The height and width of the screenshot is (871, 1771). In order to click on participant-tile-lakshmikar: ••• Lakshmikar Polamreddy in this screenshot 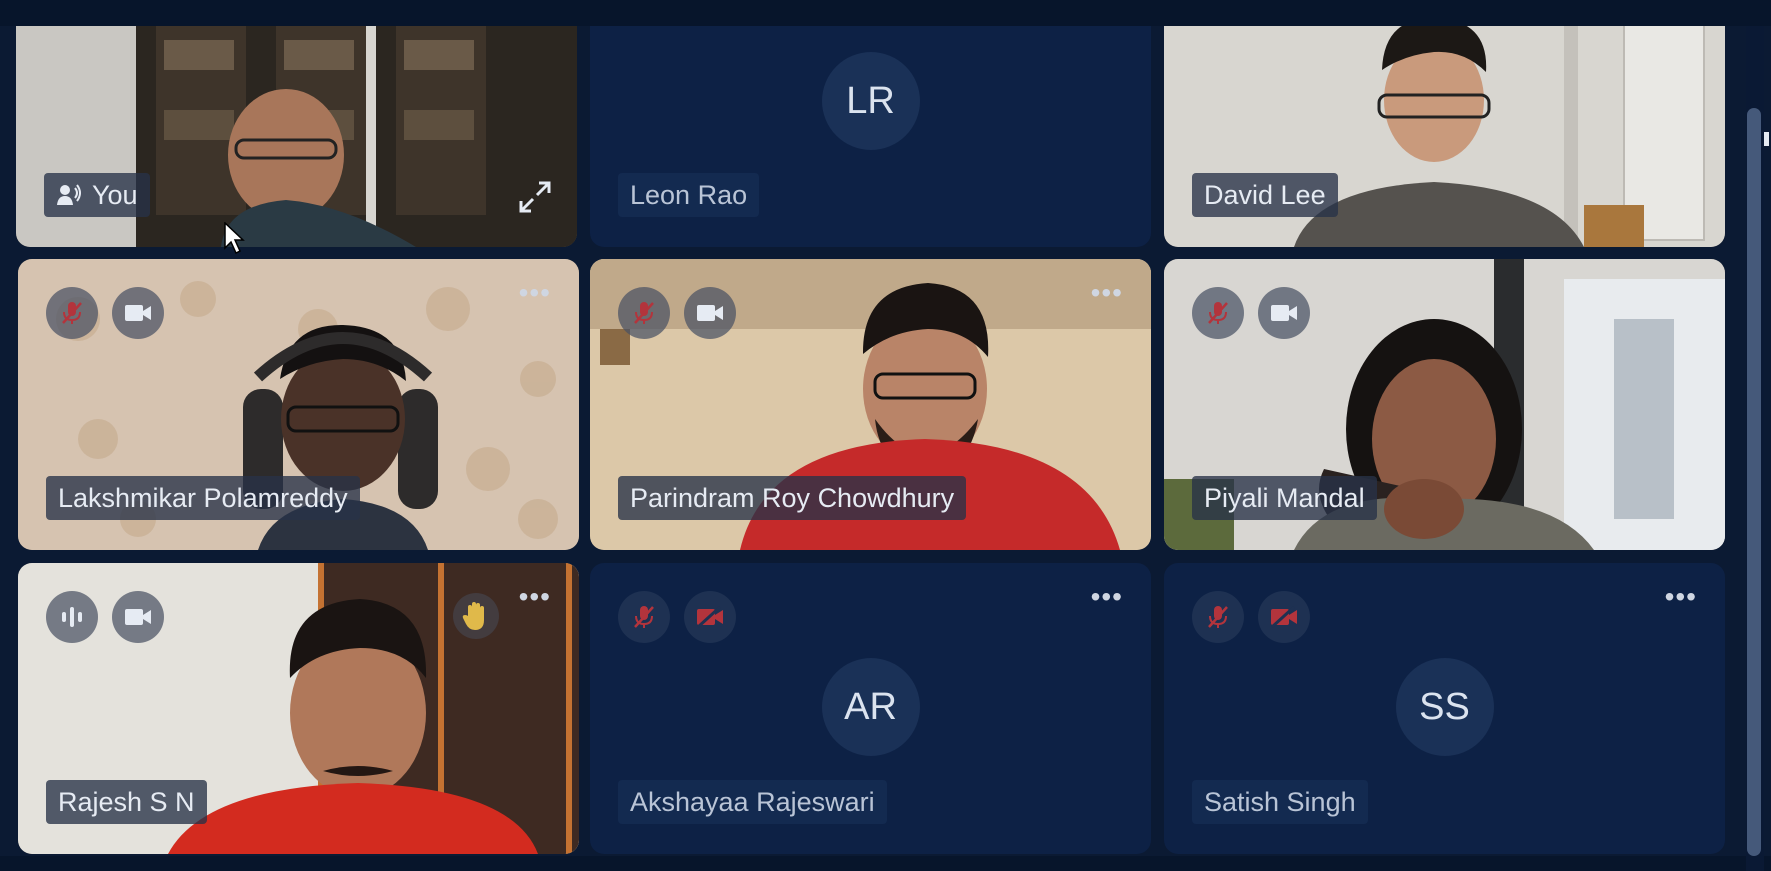, I will do `click(298, 404)`.